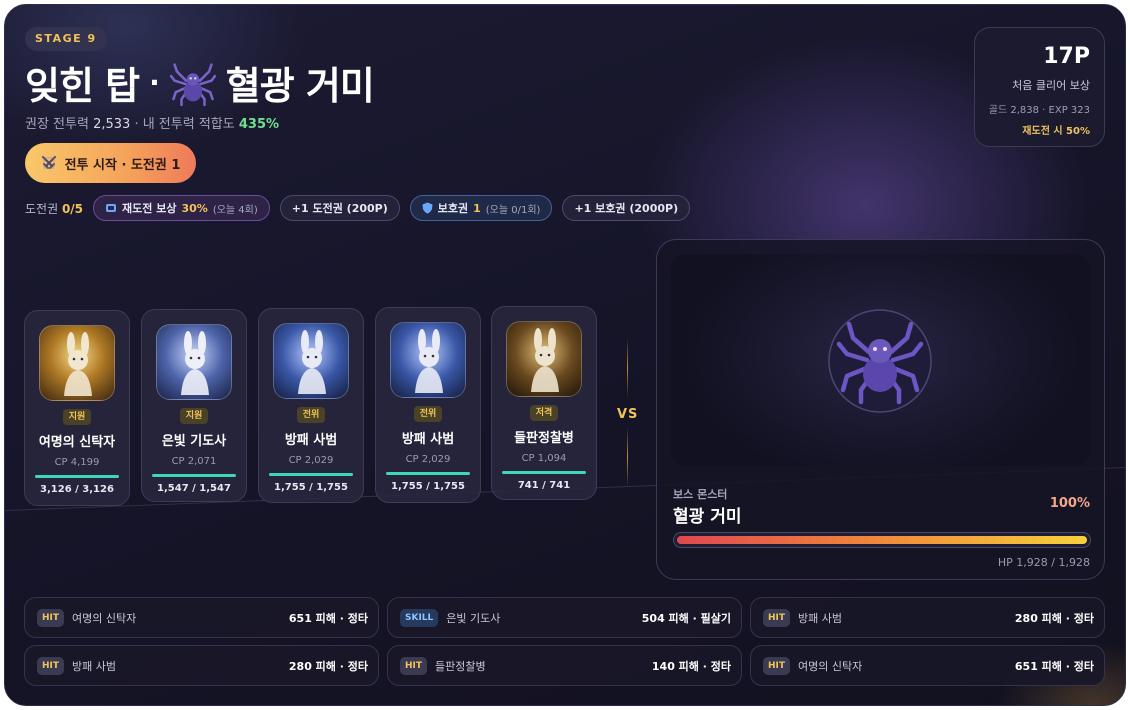 The height and width of the screenshot is (710, 1130). I want to click on stage-place-name: 잊힌 탑, so click(82, 86).